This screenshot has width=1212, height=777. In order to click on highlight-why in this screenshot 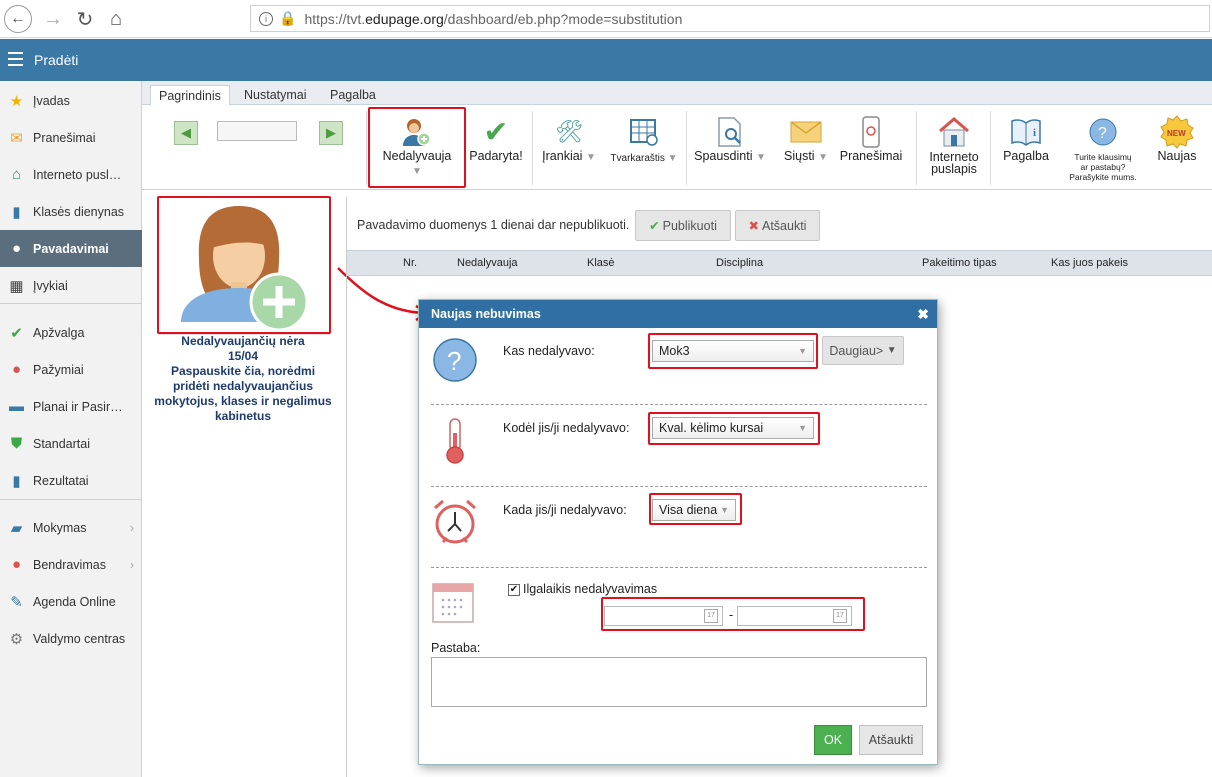, I will do `click(734, 428)`.